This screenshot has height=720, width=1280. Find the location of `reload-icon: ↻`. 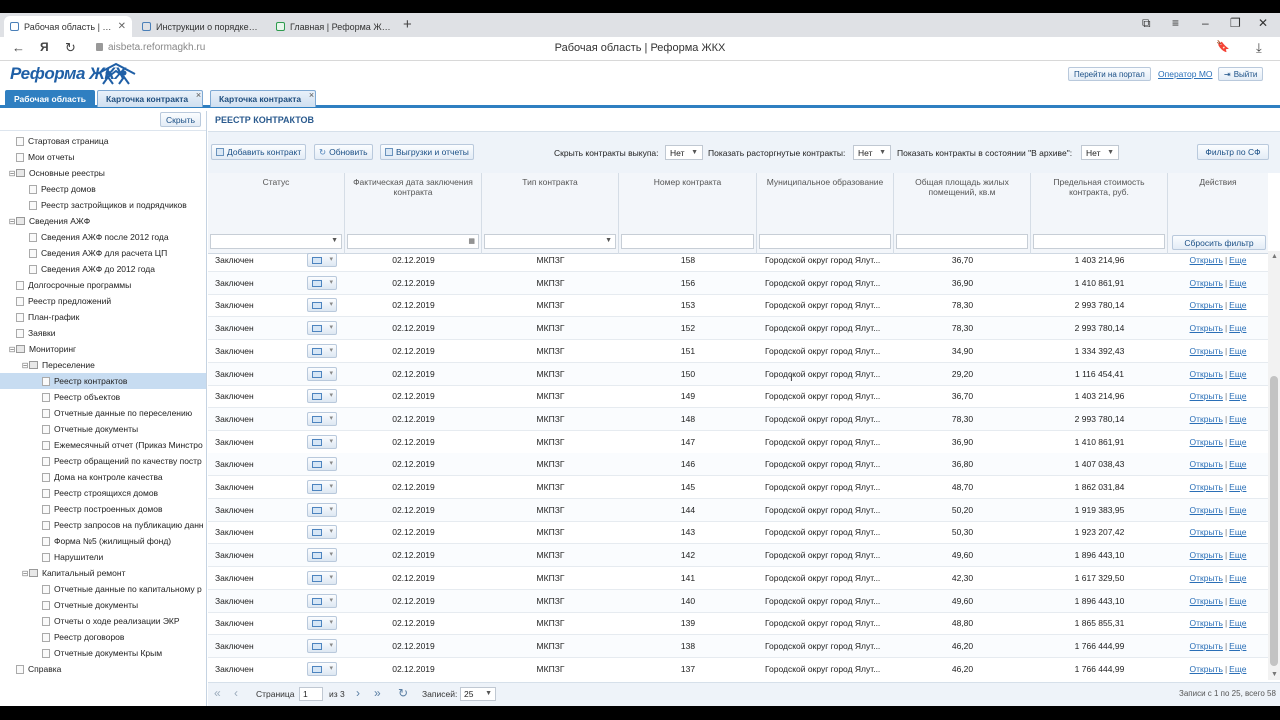

reload-icon: ↻ is located at coordinates (403, 693).